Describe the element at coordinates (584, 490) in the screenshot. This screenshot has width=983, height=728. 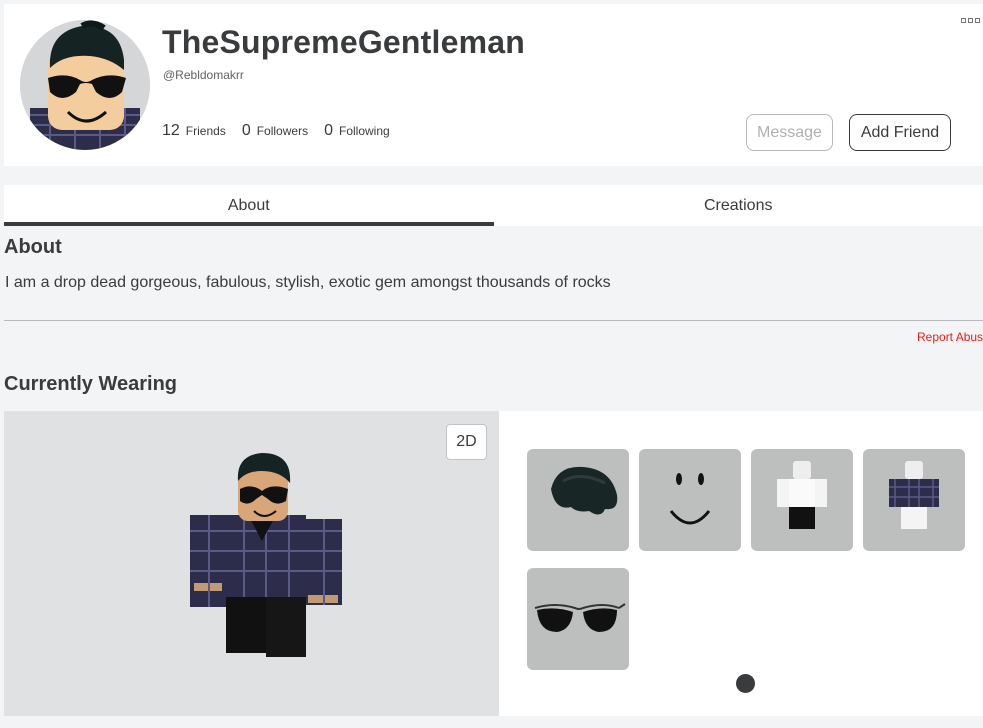
I see `hair-icon` at that location.